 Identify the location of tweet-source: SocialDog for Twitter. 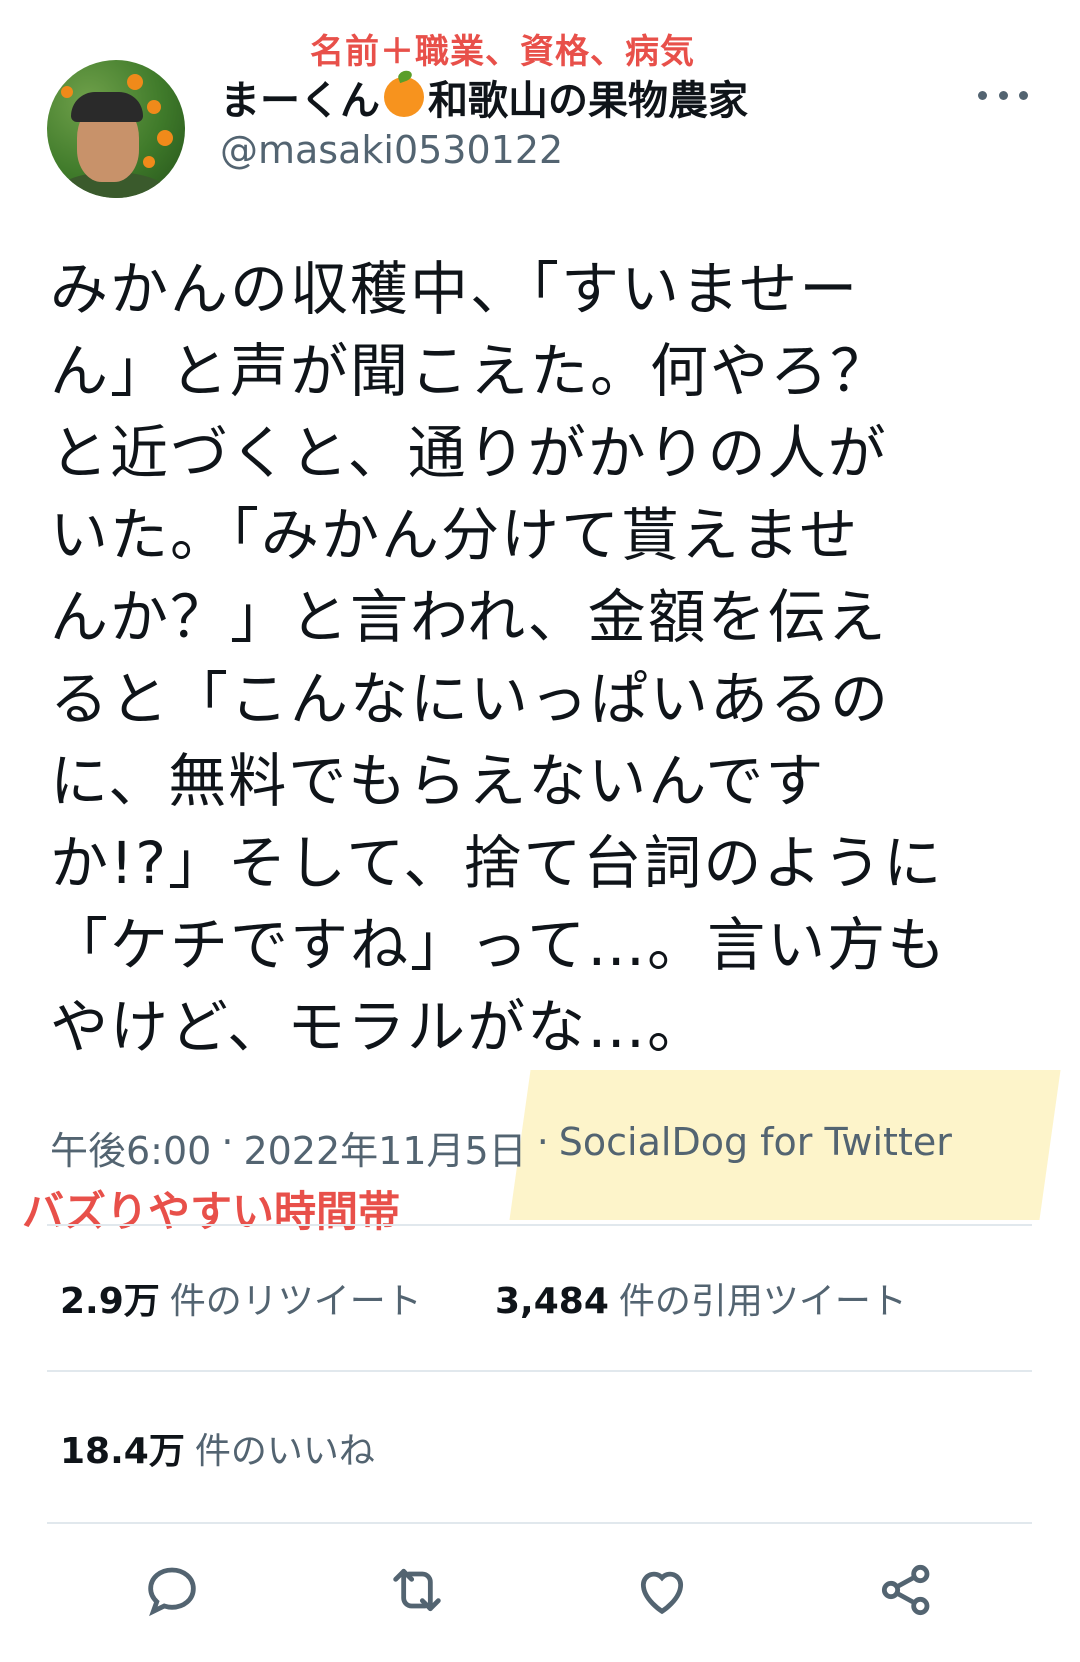
(755, 1147).